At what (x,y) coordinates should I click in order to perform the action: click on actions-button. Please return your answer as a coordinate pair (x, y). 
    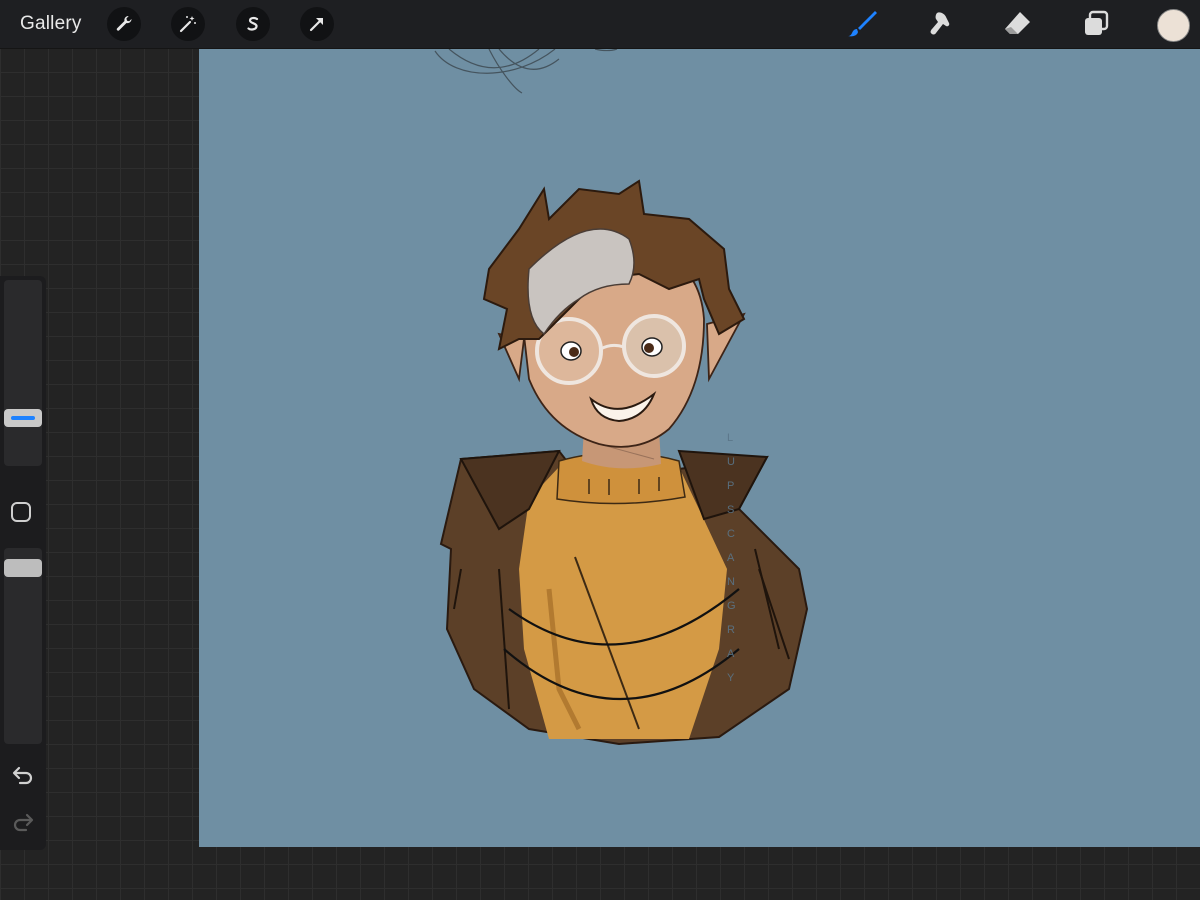
    Looking at the image, I should click on (124, 24).